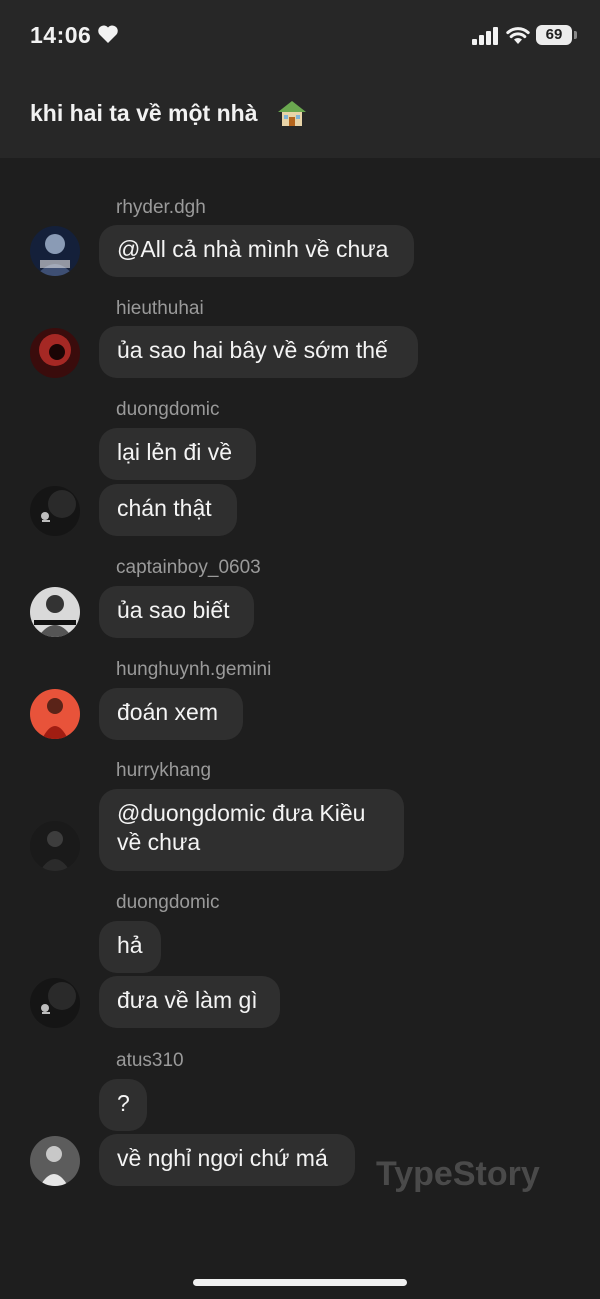  What do you see at coordinates (168, 510) in the screenshot?
I see `message-bubble: chán thật` at bounding box center [168, 510].